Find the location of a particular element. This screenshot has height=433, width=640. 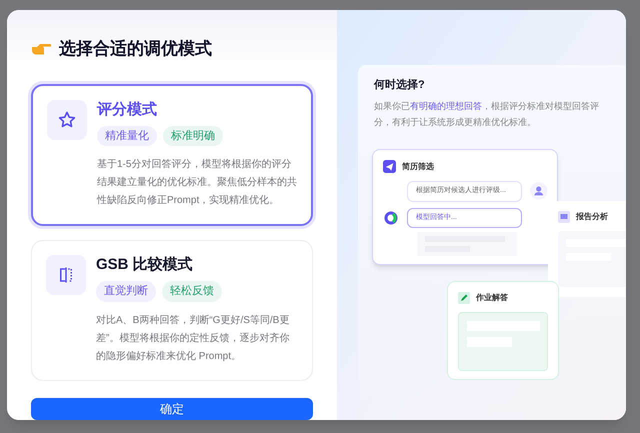

ring-logo-icon is located at coordinates (391, 218).